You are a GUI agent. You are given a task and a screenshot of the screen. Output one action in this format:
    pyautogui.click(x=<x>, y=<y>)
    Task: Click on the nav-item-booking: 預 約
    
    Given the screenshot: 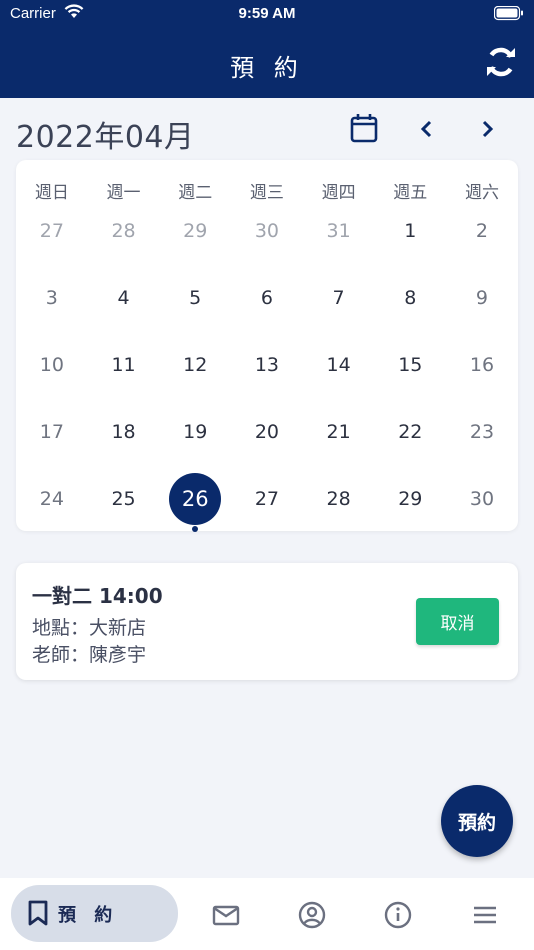 What is the action you would take?
    pyautogui.click(x=94, y=913)
    